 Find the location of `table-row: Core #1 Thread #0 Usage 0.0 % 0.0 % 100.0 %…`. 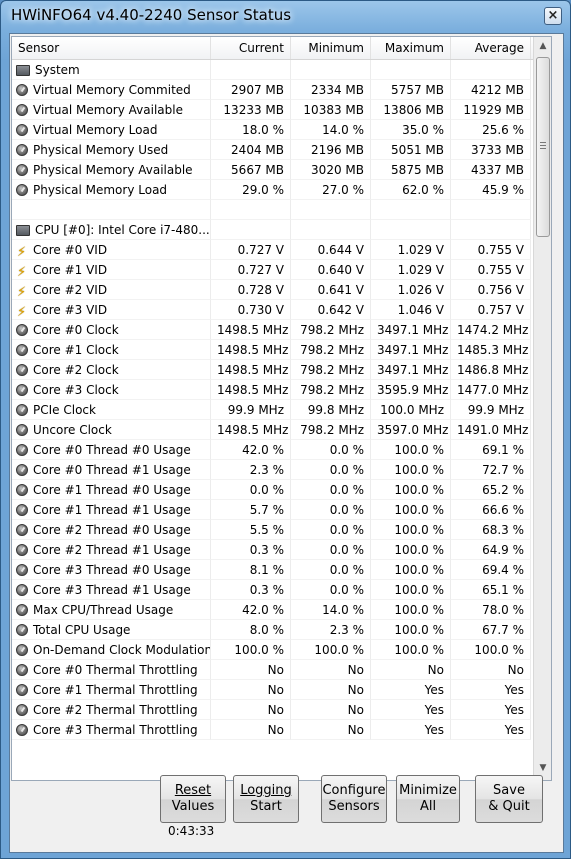

table-row: Core #1 Thread #0 Usage 0.0 % 0.0 % 100.0 %… is located at coordinates (273, 490).